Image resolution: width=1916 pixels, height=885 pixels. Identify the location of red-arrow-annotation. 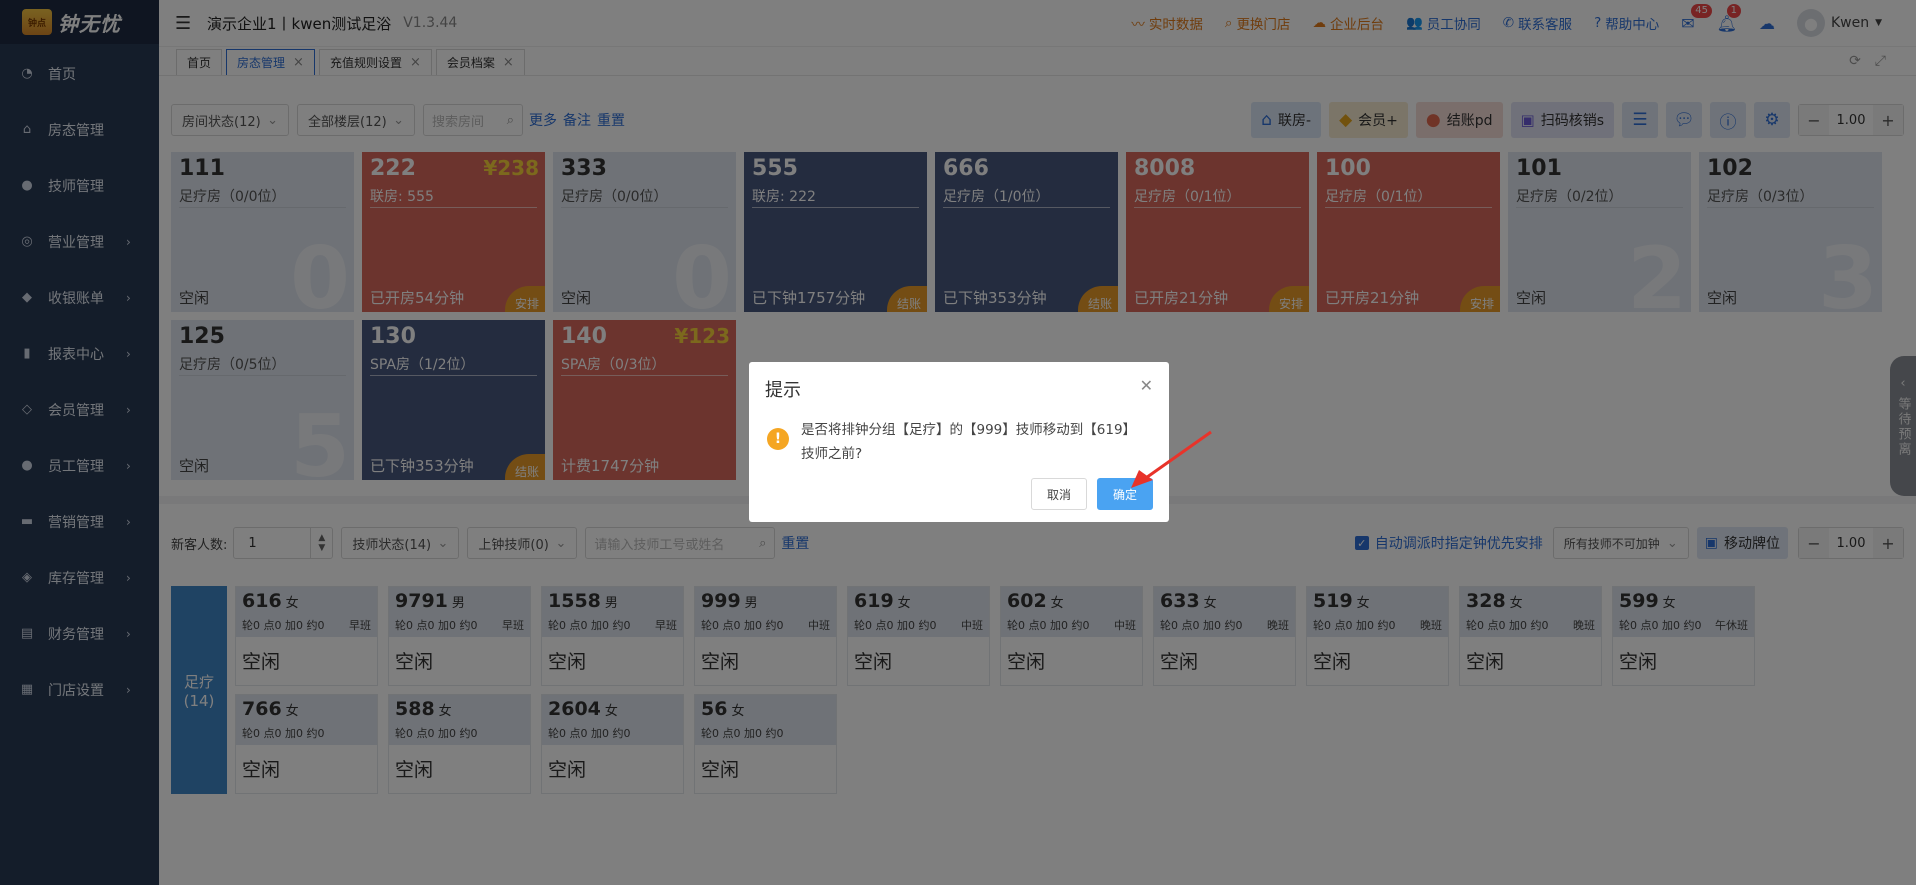
(1171, 459).